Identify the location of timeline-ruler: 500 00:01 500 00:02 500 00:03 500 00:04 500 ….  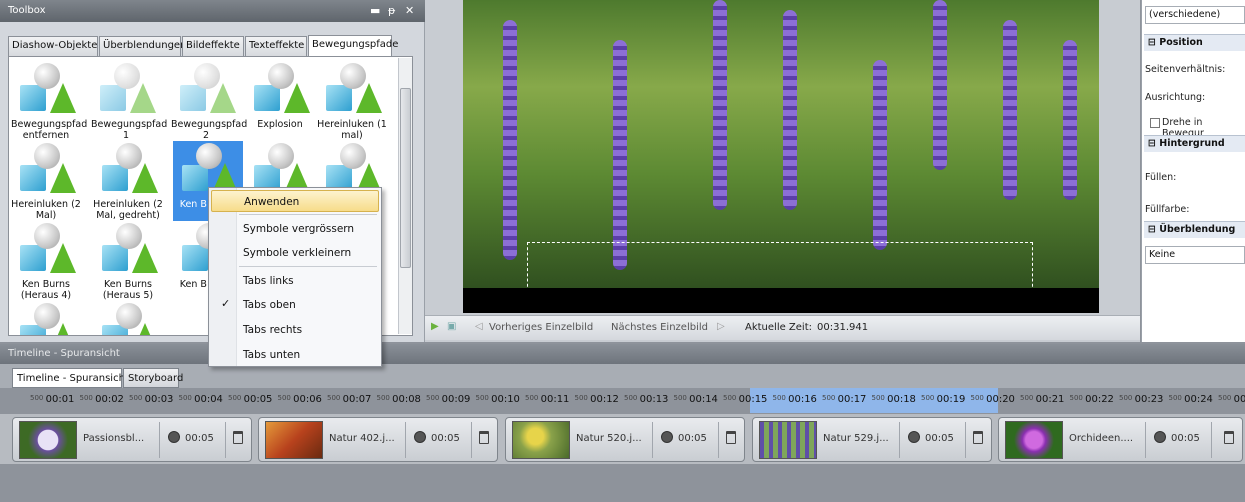
(622, 401).